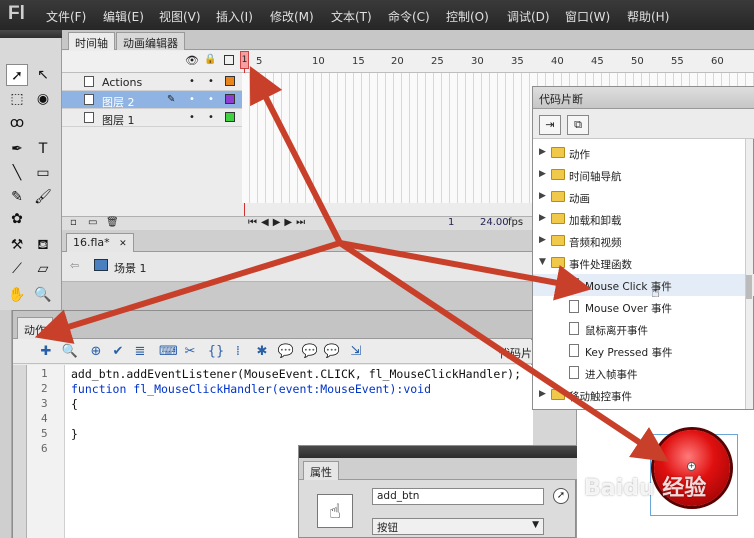  I want to click on frame-rate: 24.00, so click(494, 222).